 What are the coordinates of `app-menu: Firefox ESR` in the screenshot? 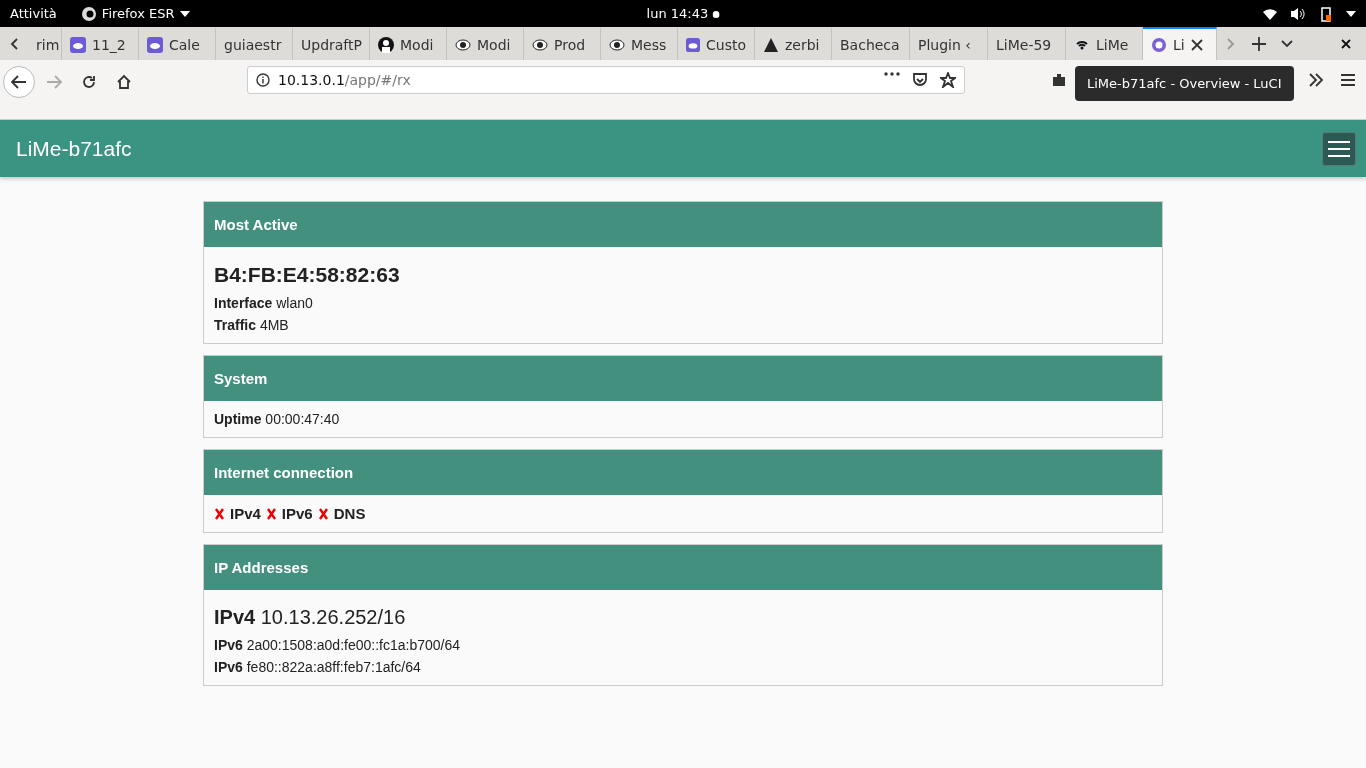 It's located at (135, 13).